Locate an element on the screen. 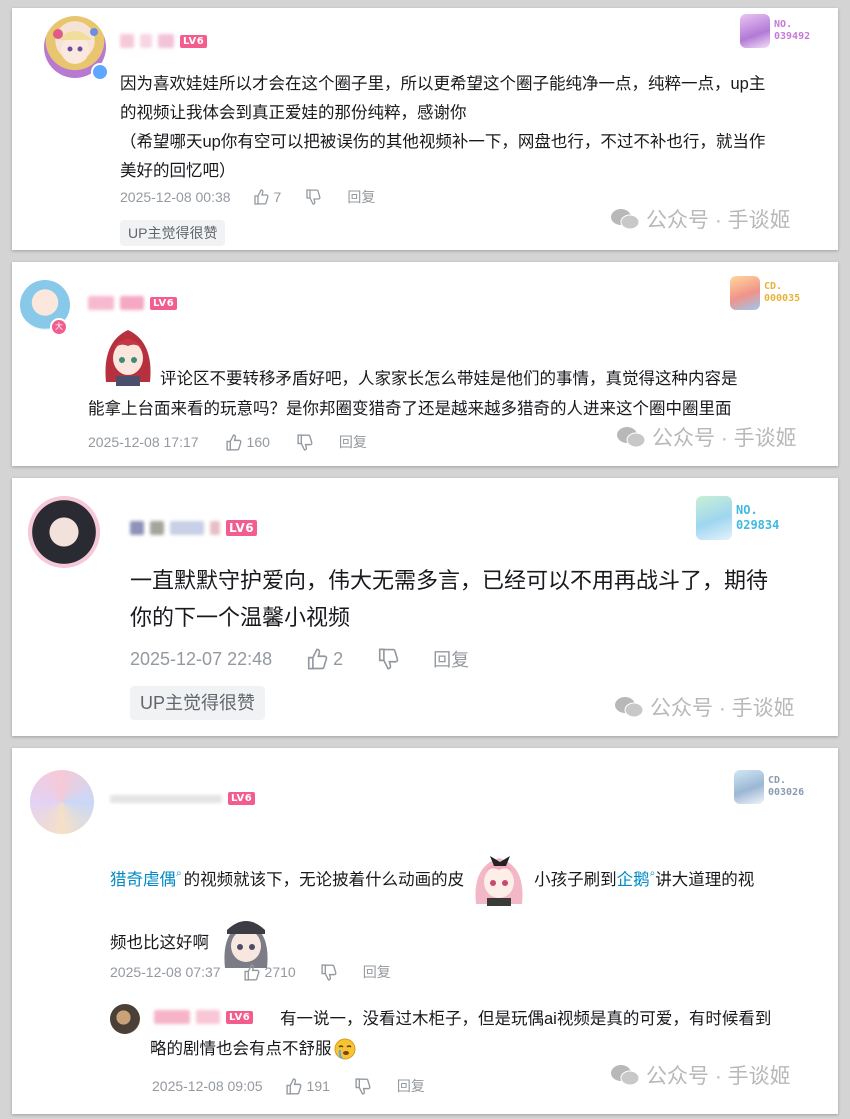 The image size is (850, 1119). comment-line: 有一说一，没看过木柜子，但是玩偶ai视频是真的可爱，有时候看到 is located at coordinates (526, 1019).